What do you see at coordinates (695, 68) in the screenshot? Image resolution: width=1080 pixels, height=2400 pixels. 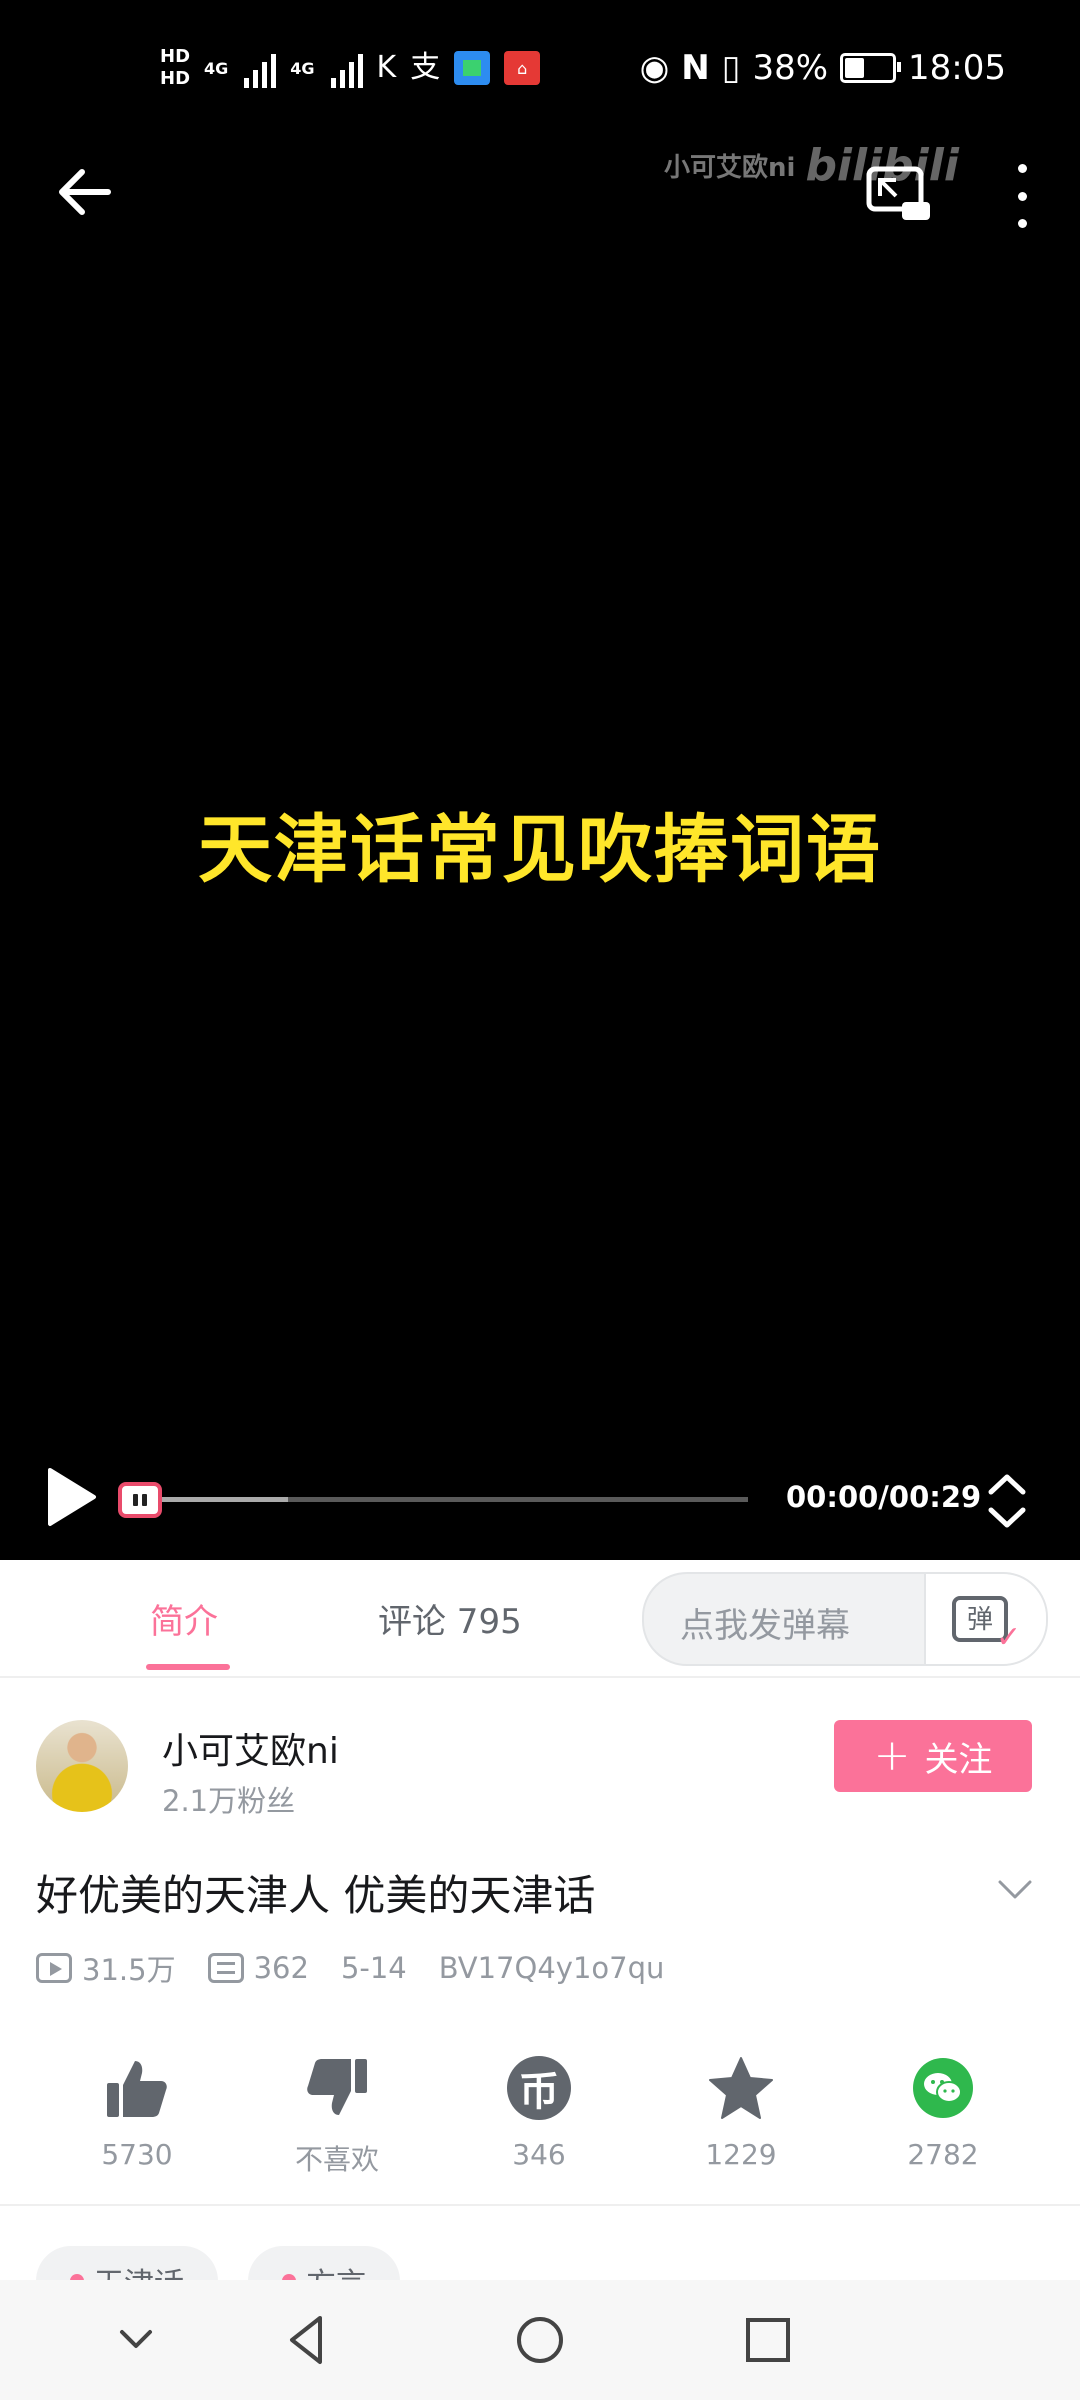 I see `nfc-icon: N` at bounding box center [695, 68].